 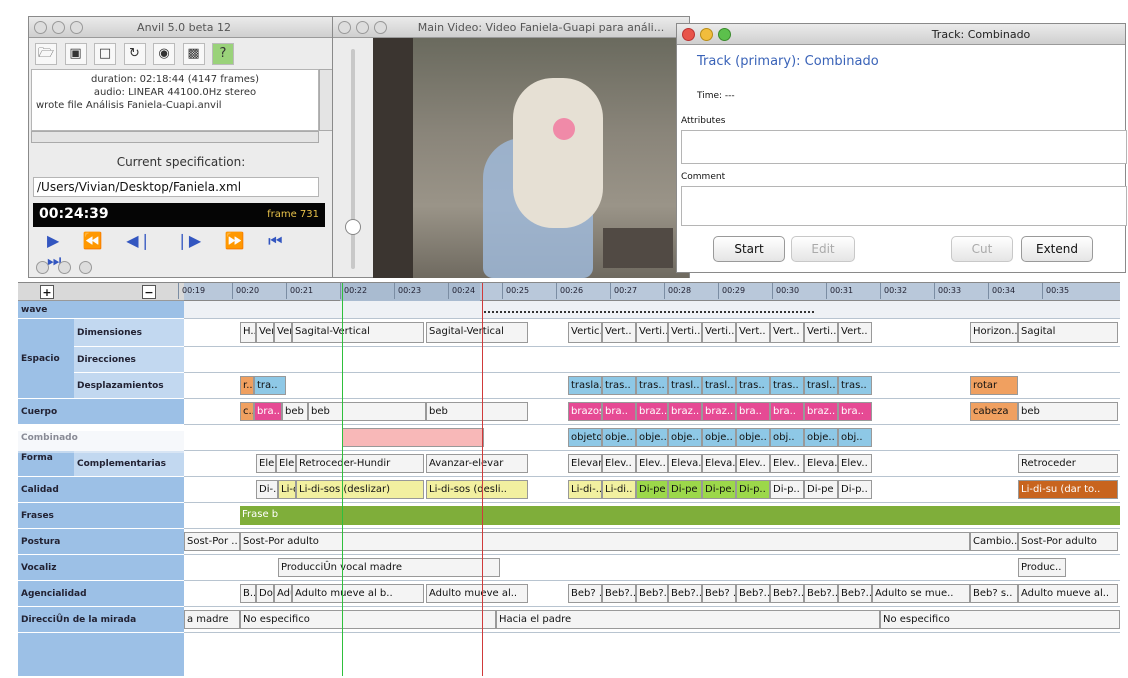 I want to click on annotation-segment: No especifico, so click(x=368, y=619).